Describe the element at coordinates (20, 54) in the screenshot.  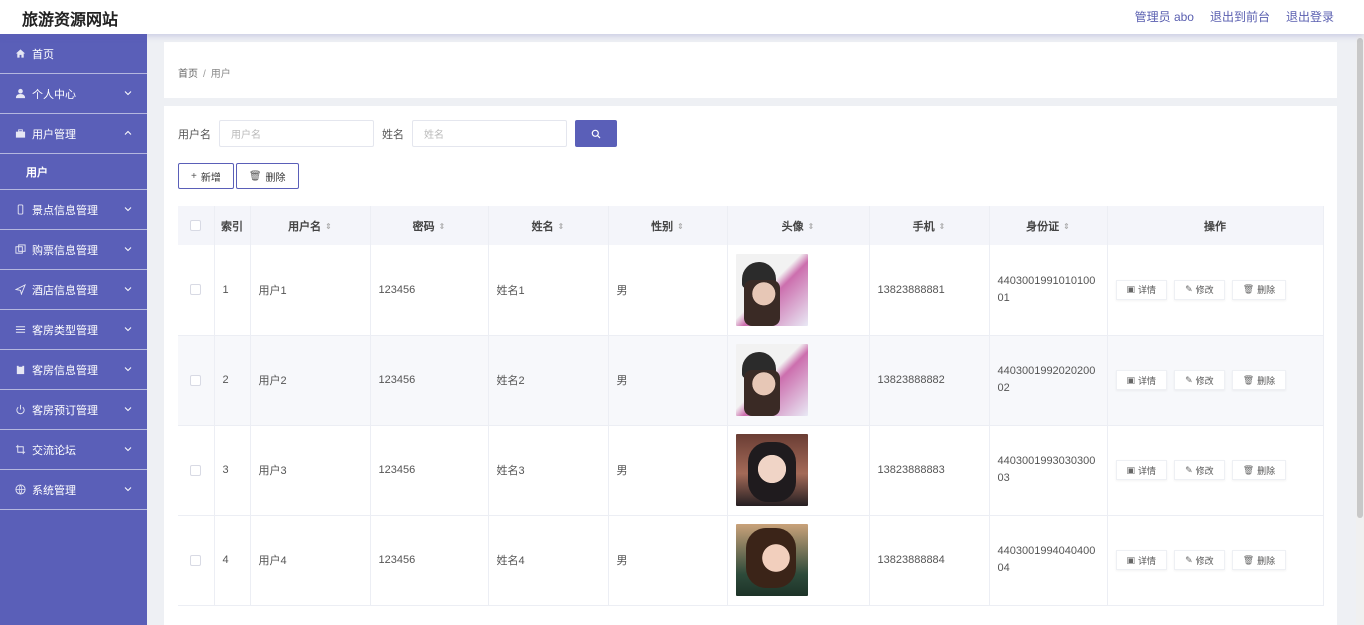
I see `home-icon` at that location.